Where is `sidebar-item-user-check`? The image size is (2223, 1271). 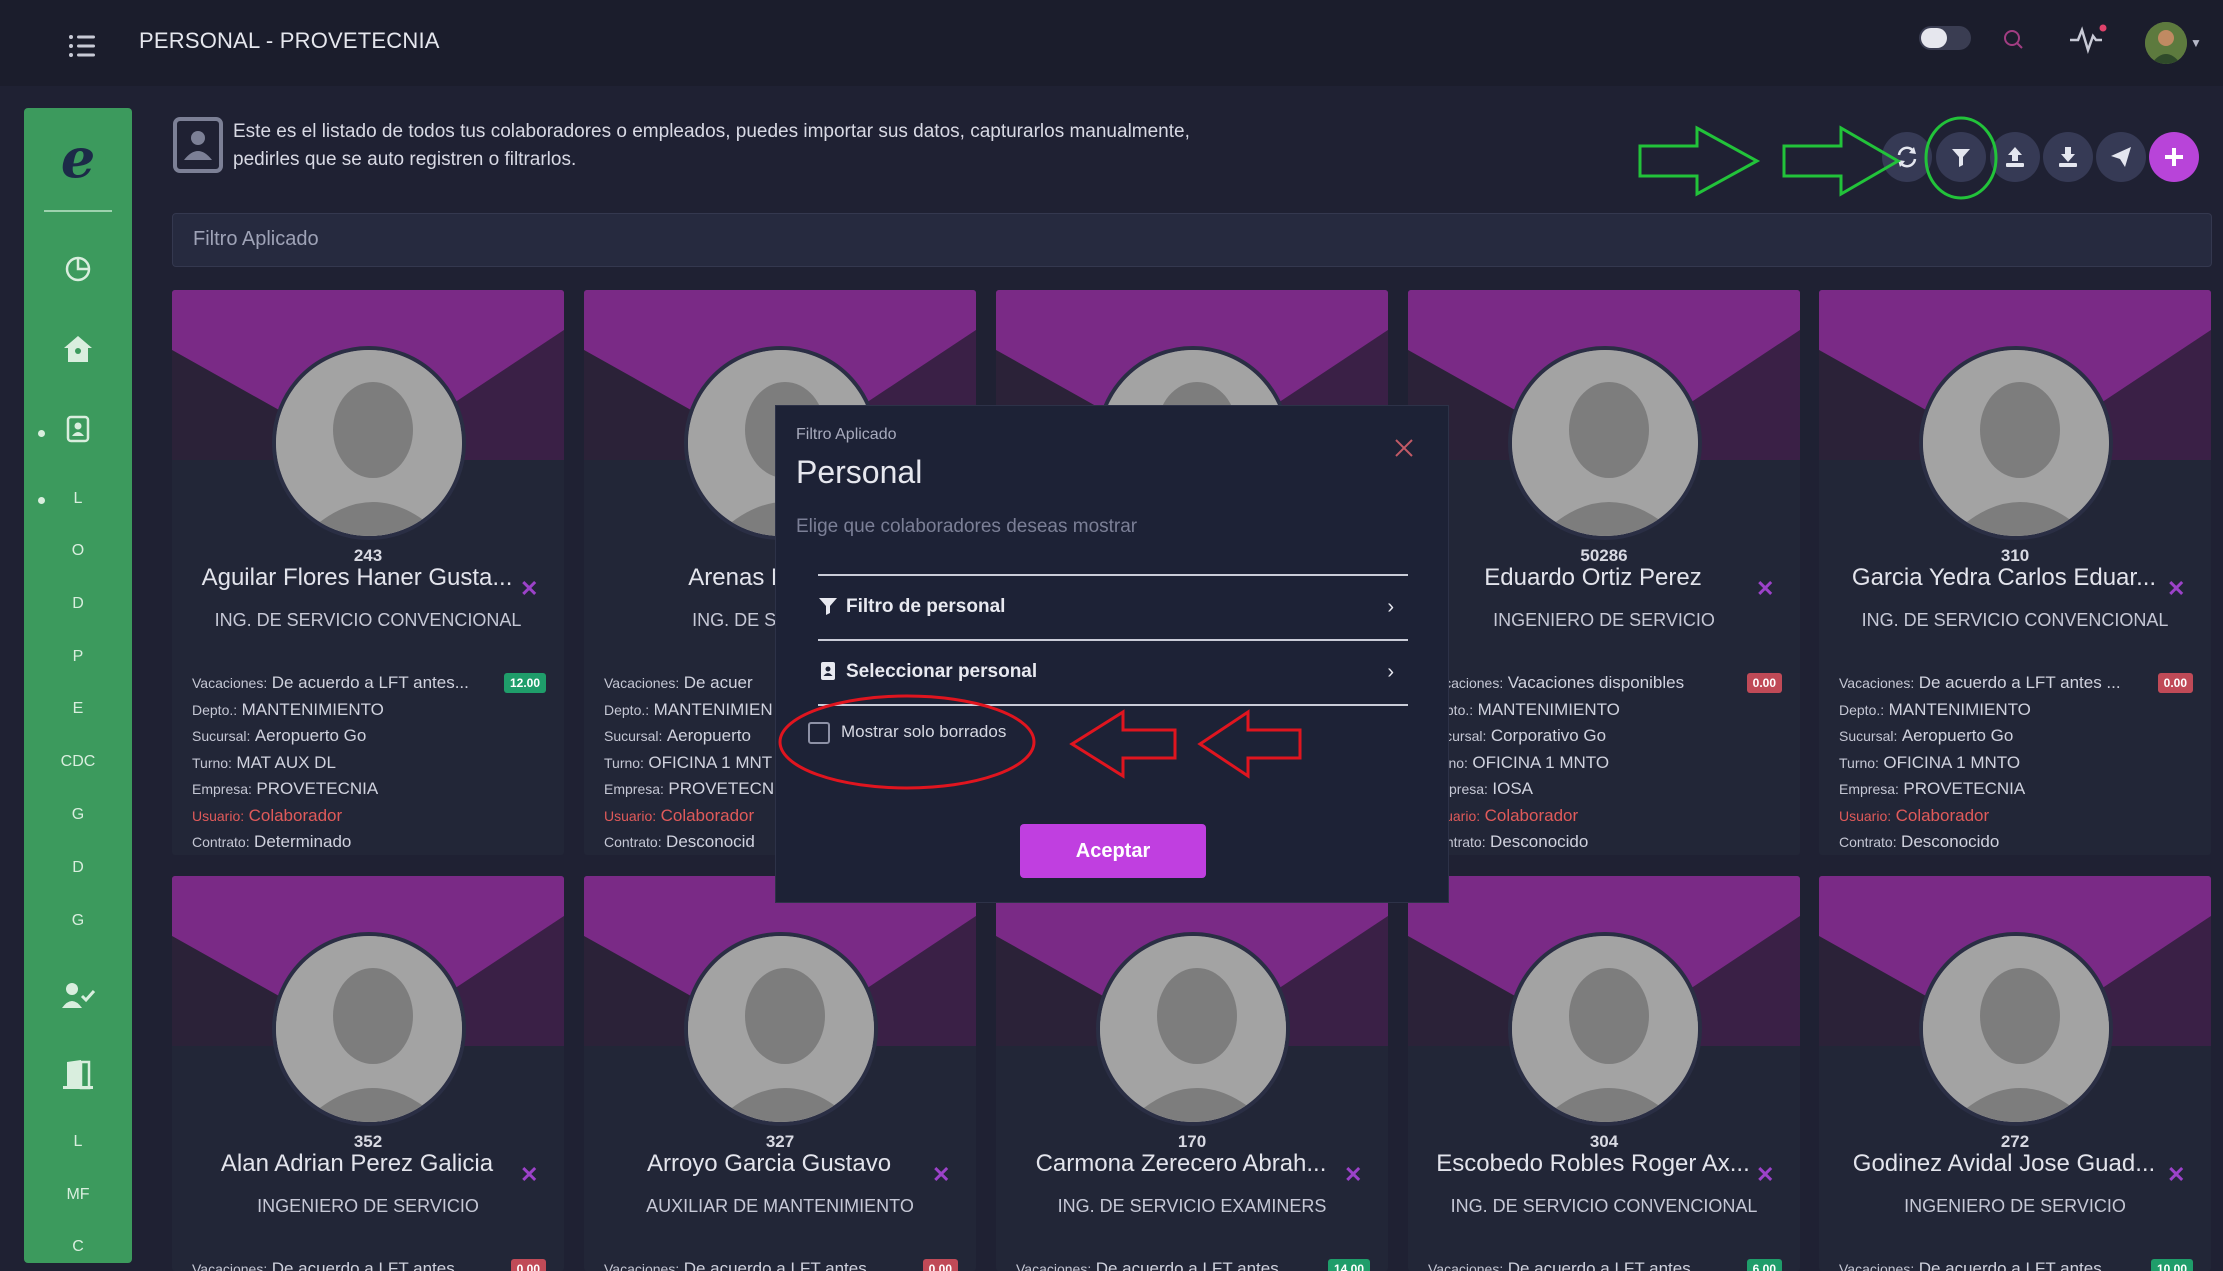
sidebar-item-user-check is located at coordinates (78, 997).